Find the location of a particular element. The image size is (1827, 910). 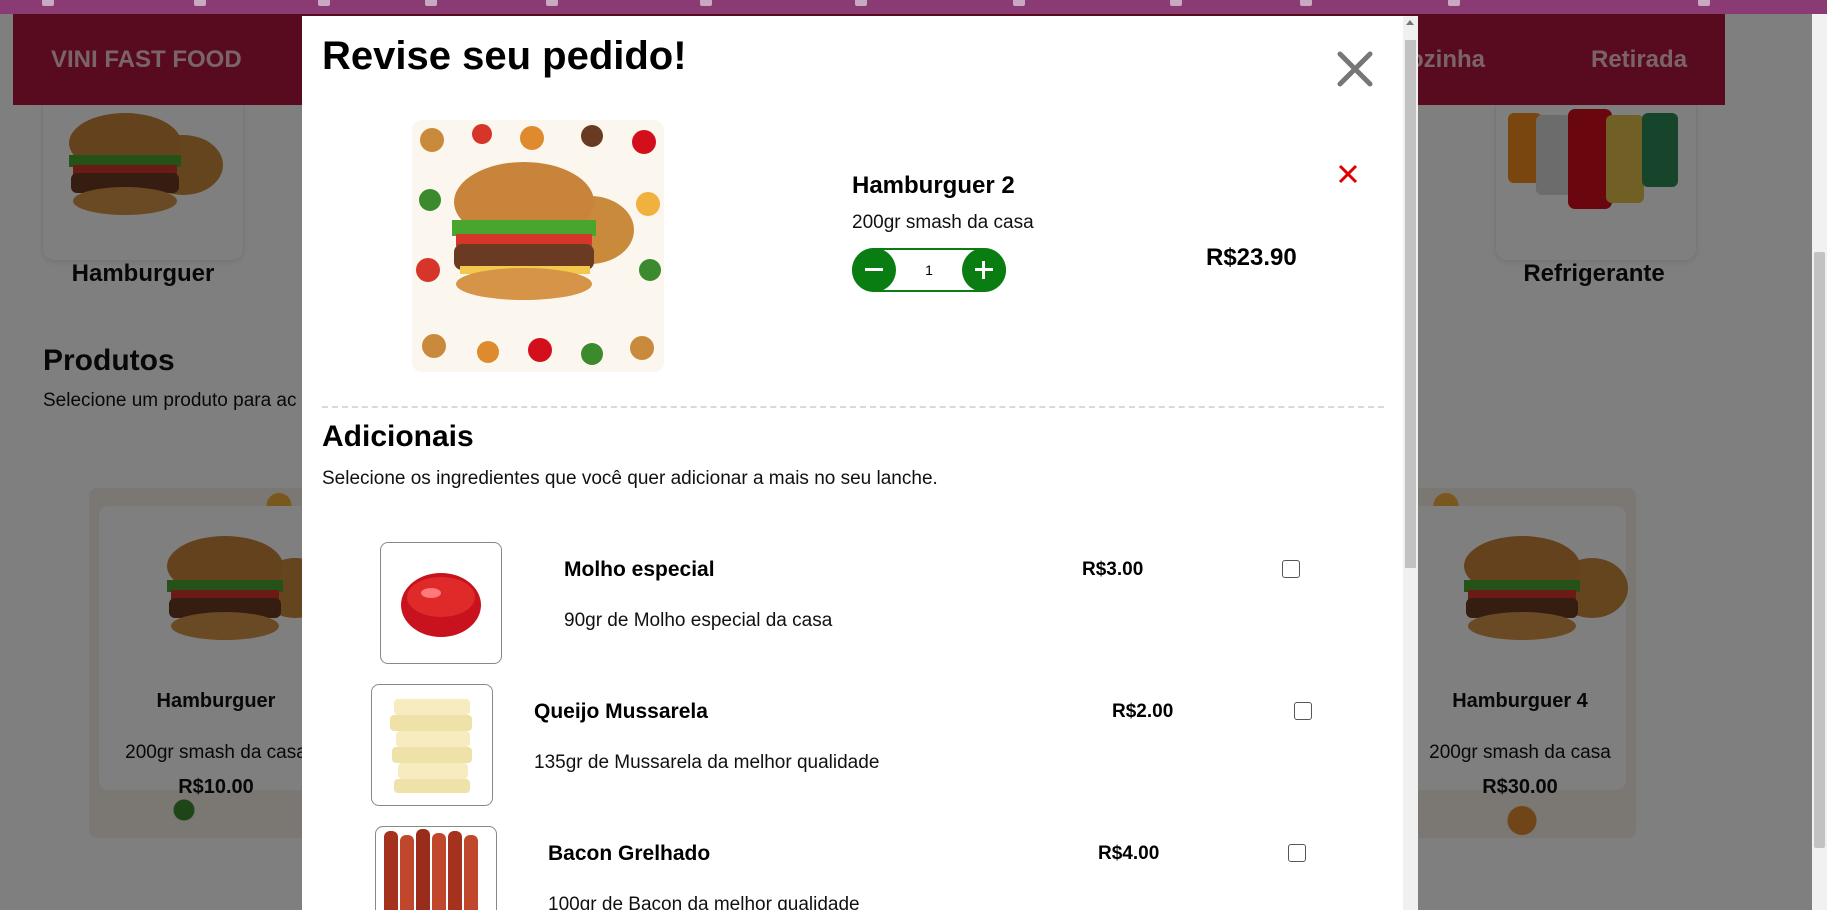

increment-button is located at coordinates (984, 270).